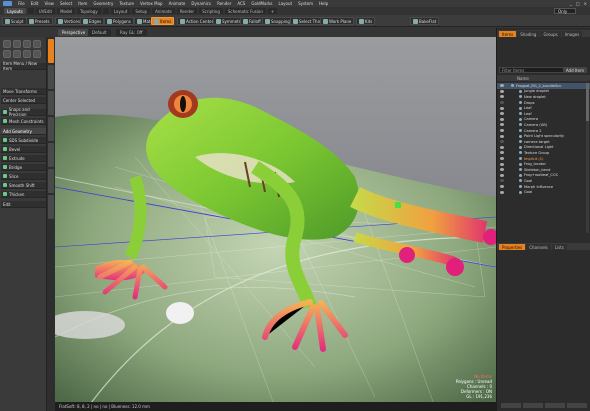 The width and height of the screenshot is (590, 411). Describe the element at coordinates (51, 129) in the screenshot. I see `side-tab-mesh-edit` at that location.